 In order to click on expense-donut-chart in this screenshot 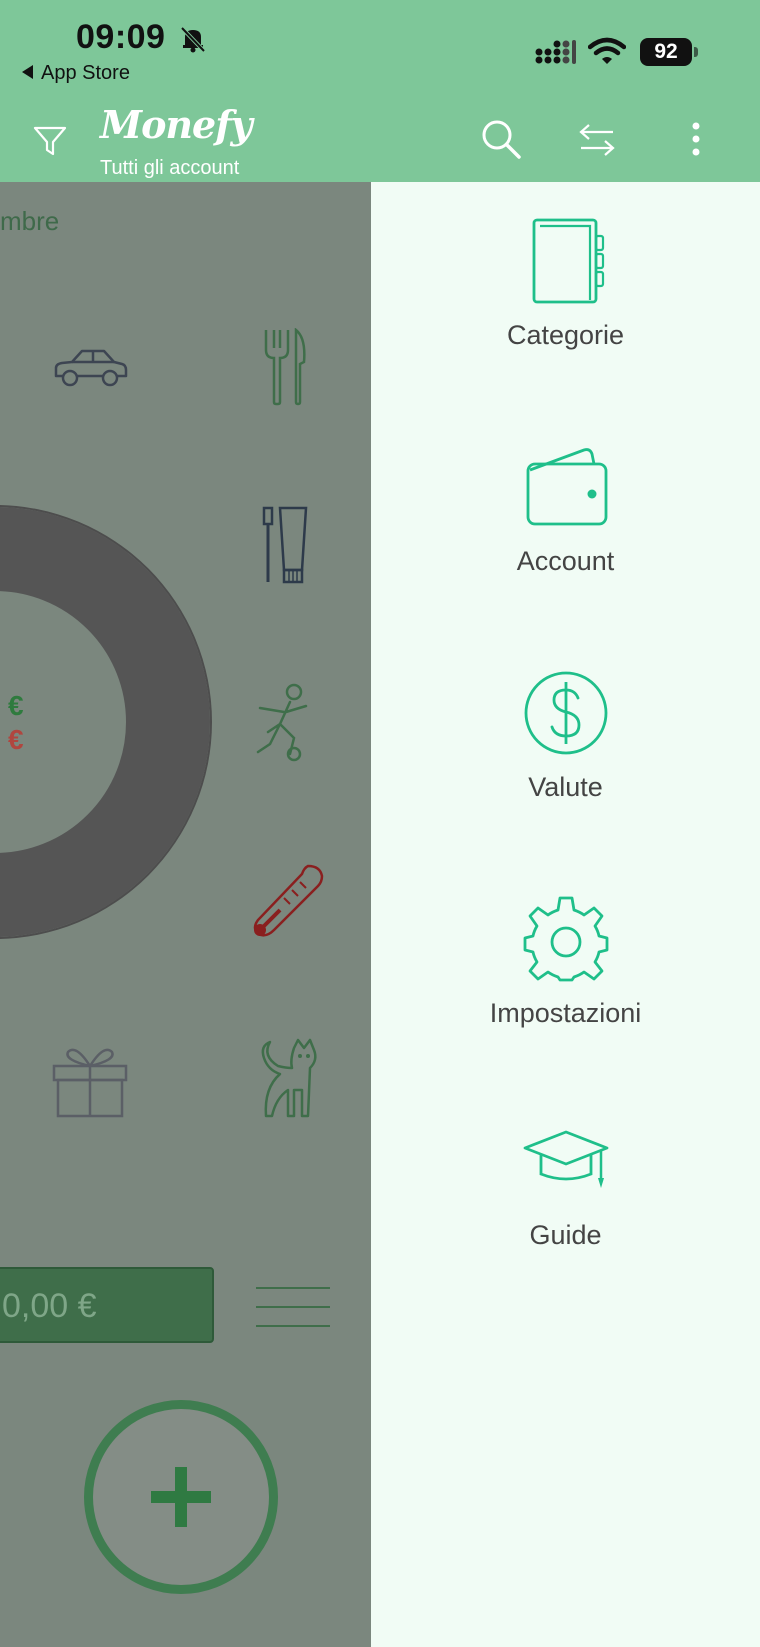, I will do `click(105, 722)`.